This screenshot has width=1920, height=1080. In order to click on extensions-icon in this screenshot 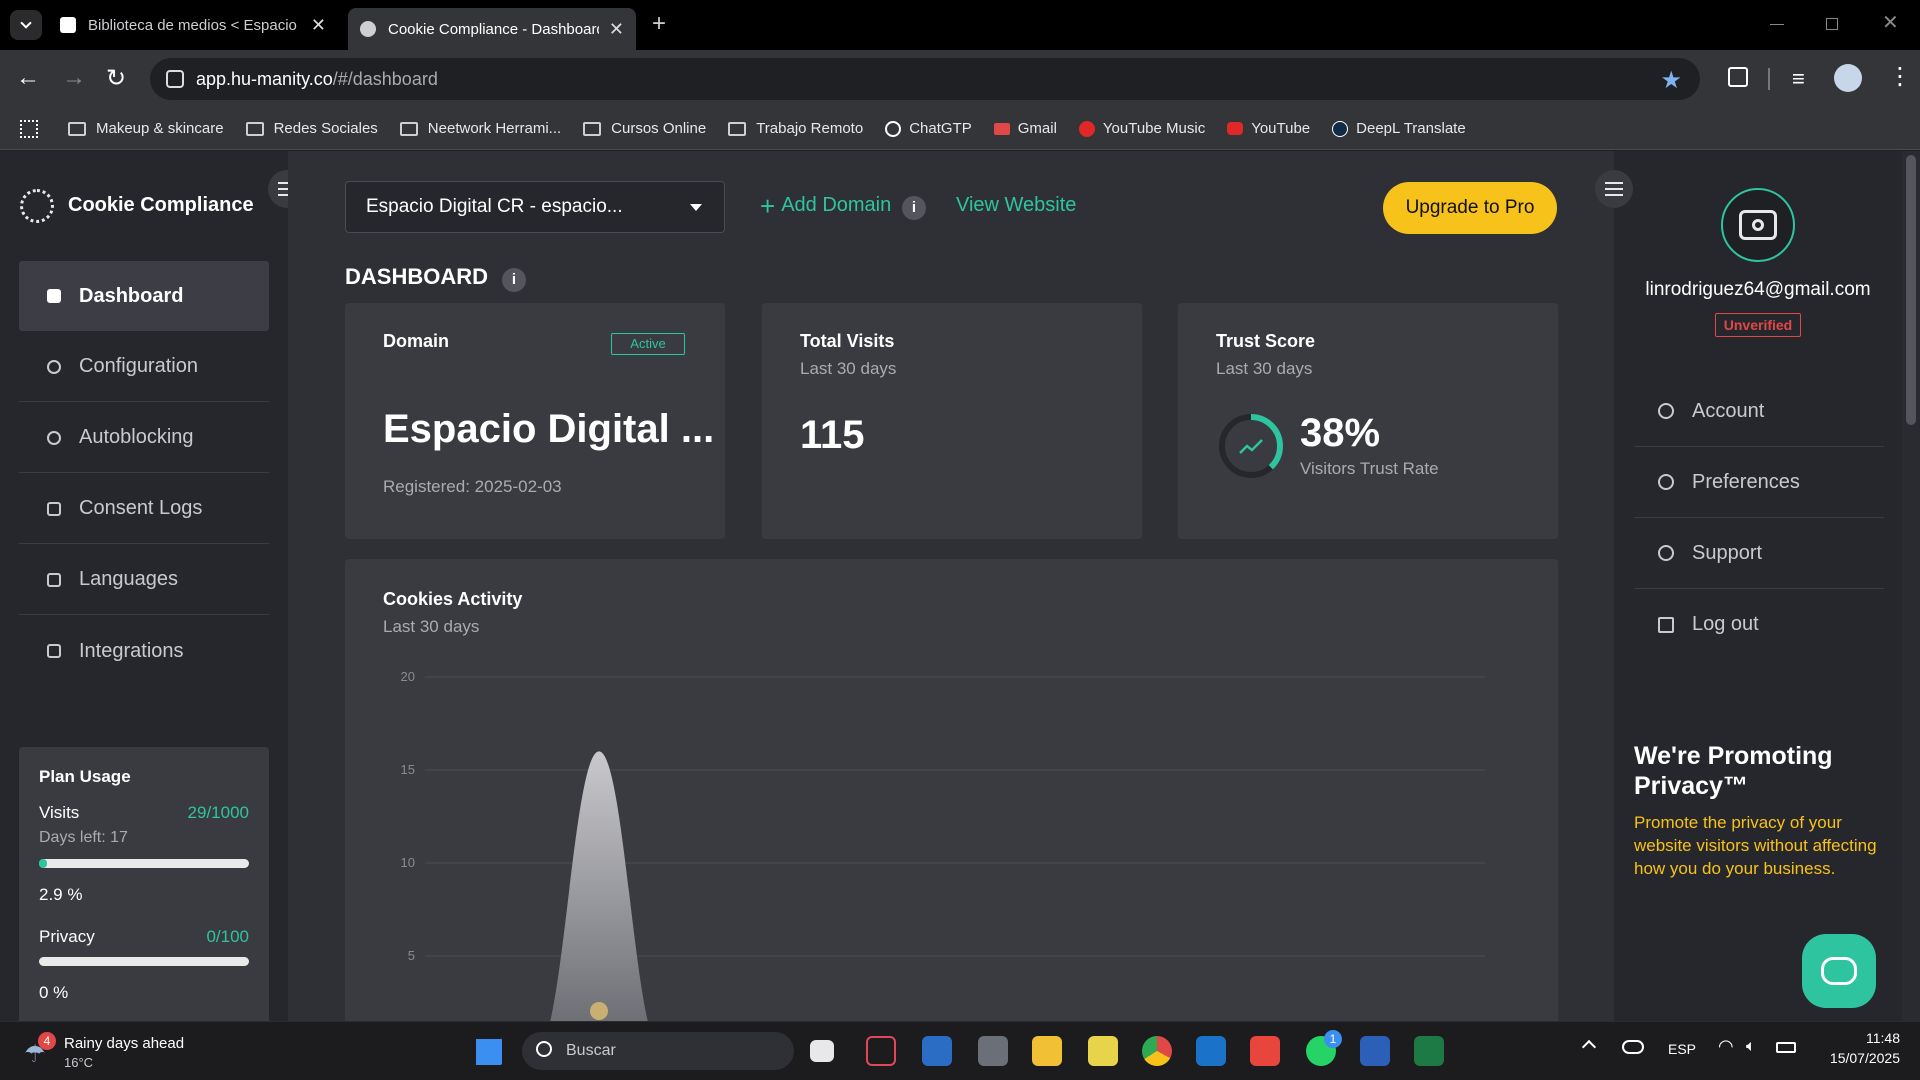, I will do `click(1738, 77)`.